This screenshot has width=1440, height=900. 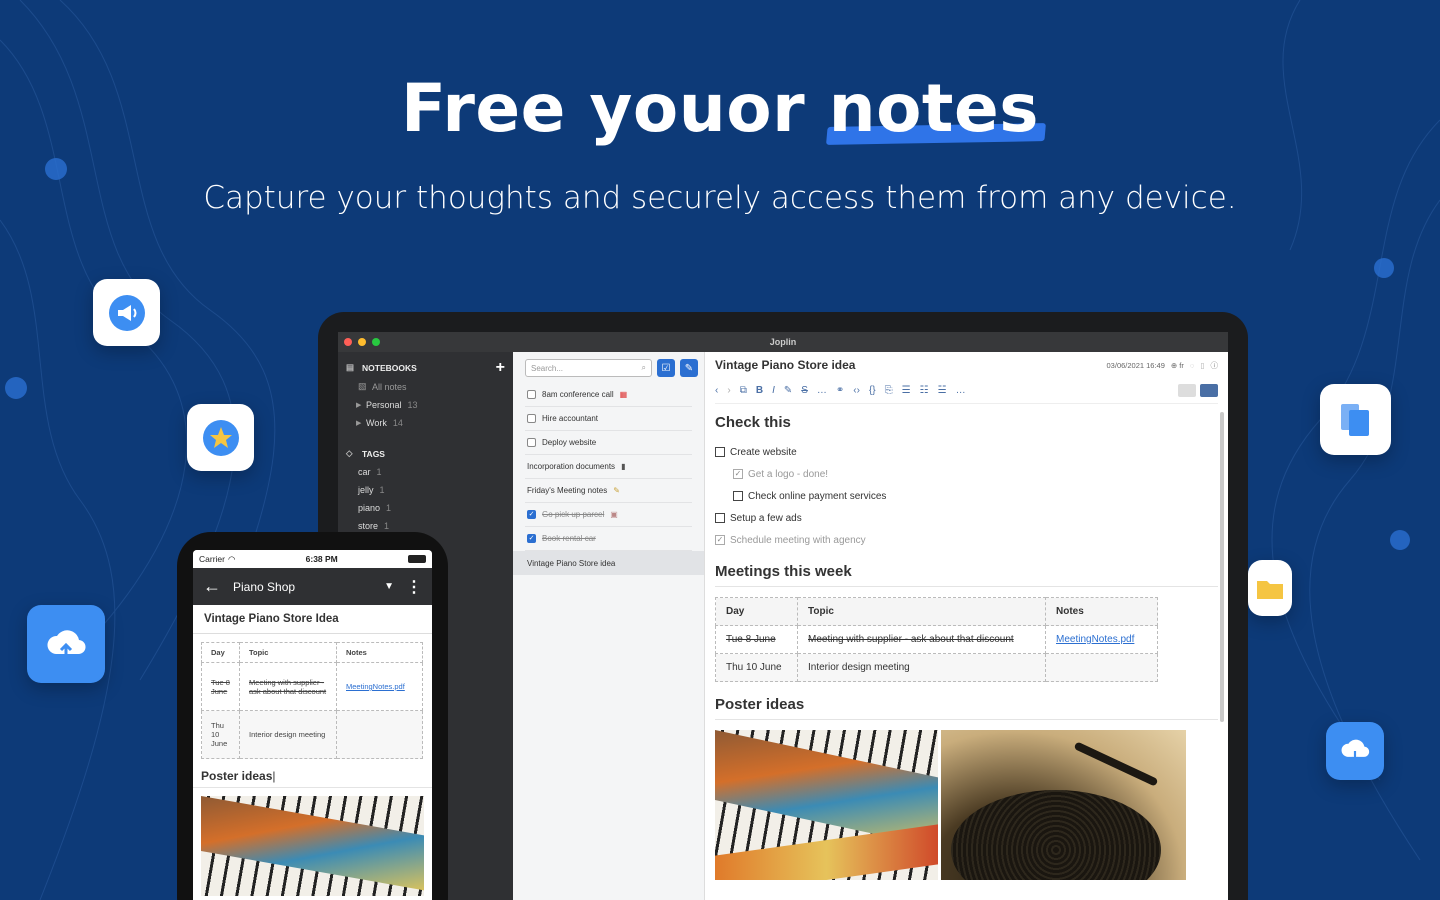 What do you see at coordinates (608, 539) in the screenshot?
I see `note-list-item: ✓ Book rental car` at bounding box center [608, 539].